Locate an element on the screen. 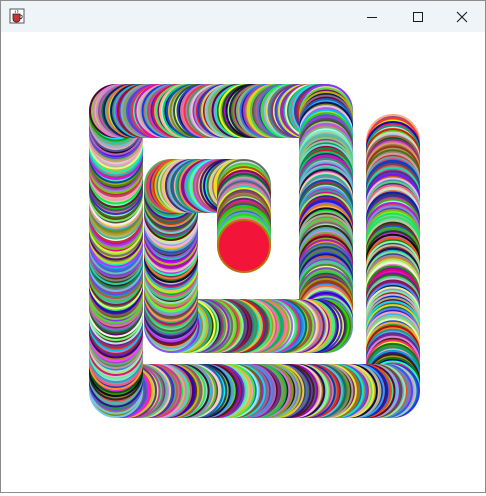  java-cup-icon is located at coordinates (17, 16).